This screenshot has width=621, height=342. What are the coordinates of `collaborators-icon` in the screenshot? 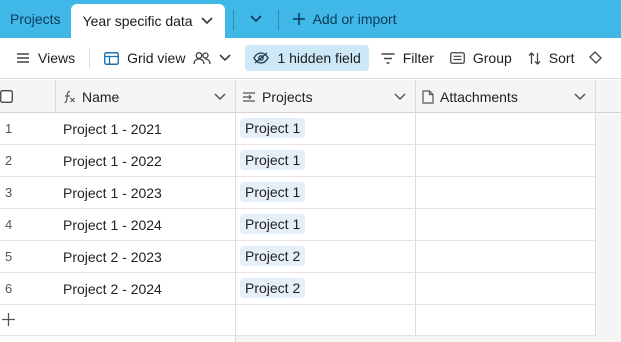 It's located at (202, 58).